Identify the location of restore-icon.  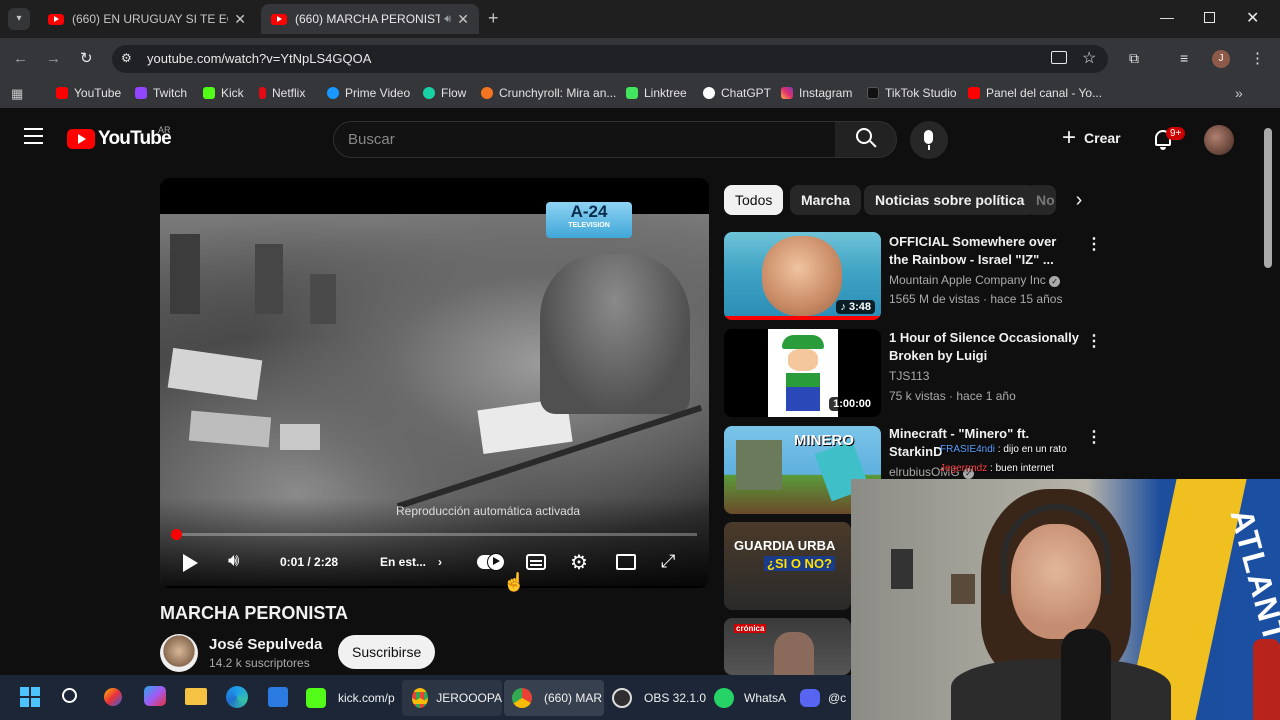
(1209, 17).